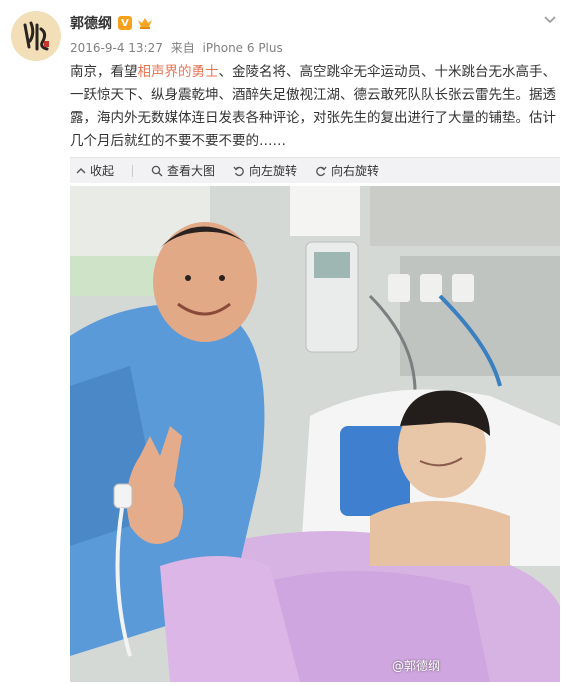  I want to click on magnify-icon, so click(157, 170).